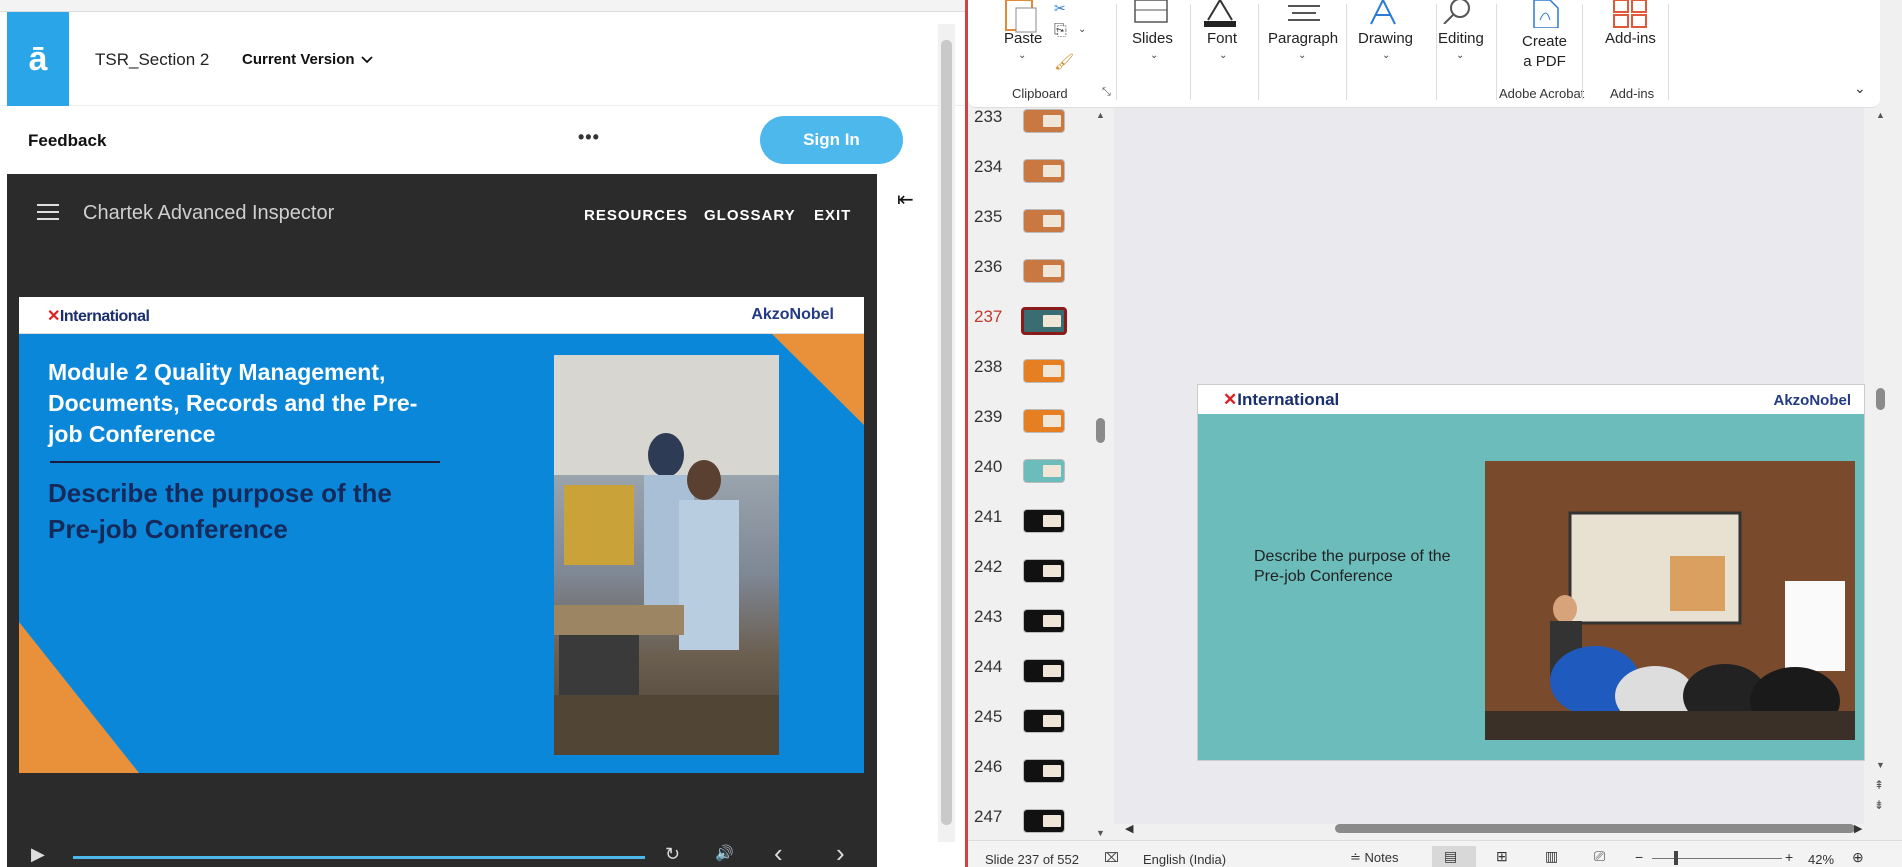 Image resolution: width=1902 pixels, height=867 pixels. Describe the element at coordinates (905, 199) in the screenshot. I see `collapse-sidebar-icon: ⇤` at that location.